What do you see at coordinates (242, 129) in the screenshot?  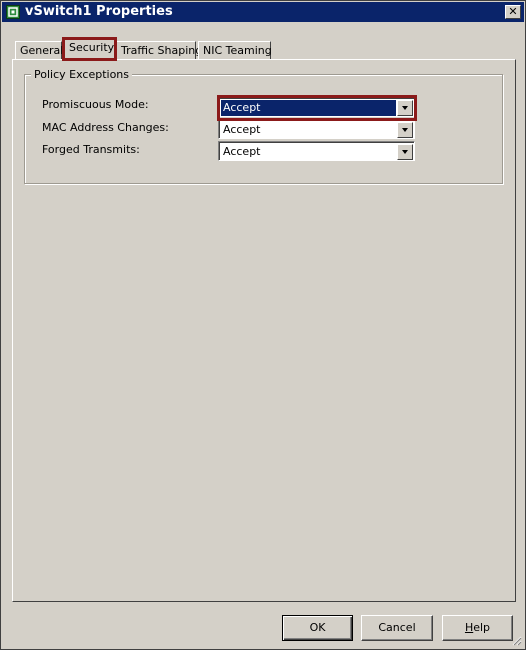 I see `mac-address-changes-value: Accept` at bounding box center [242, 129].